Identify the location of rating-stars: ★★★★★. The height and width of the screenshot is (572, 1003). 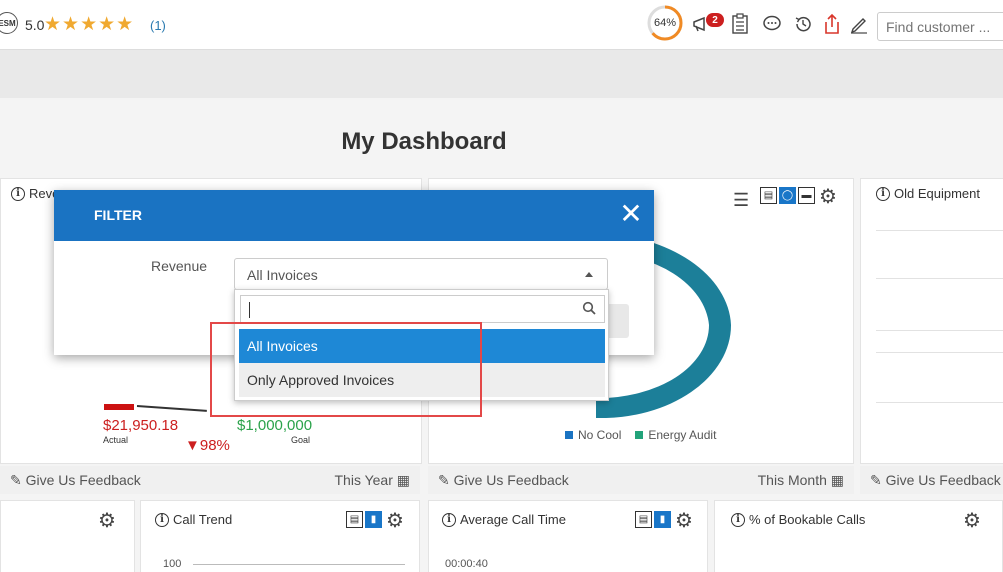
(89, 24).